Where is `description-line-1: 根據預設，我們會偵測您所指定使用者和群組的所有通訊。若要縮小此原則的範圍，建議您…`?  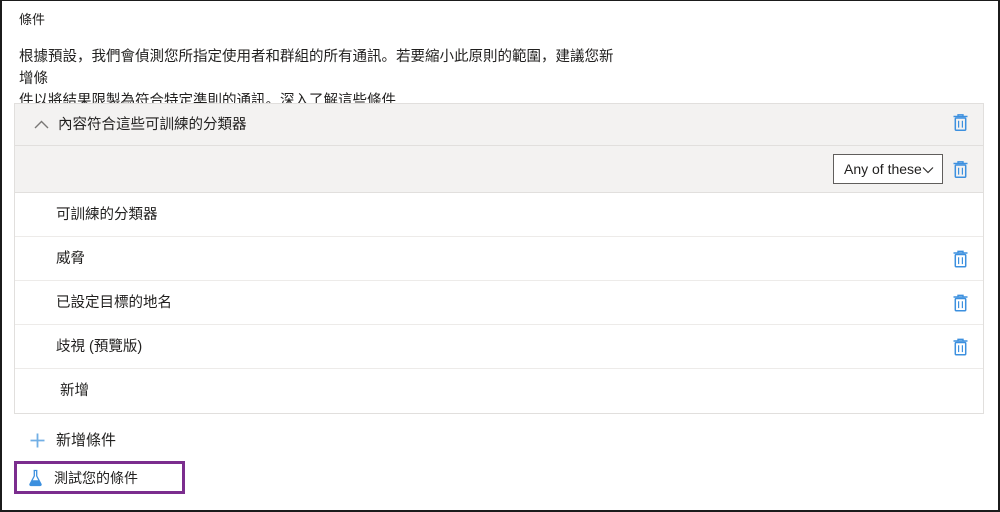
description-line-1: 根據預設，我們會偵測您所指定使用者和群組的所有通訊。若要縮小此原則的範圍，建議您… is located at coordinates (316, 68).